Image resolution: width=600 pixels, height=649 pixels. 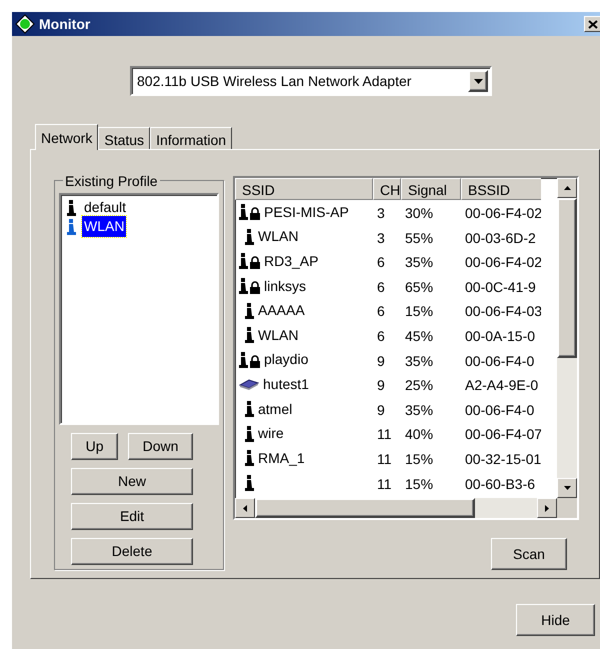 I want to click on new-button: New, so click(x=132, y=481).